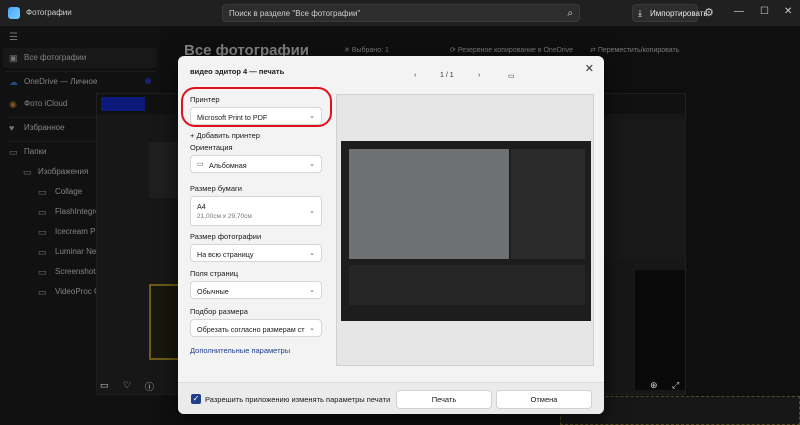 The height and width of the screenshot is (425, 800). What do you see at coordinates (256, 164) in the screenshot?
I see `orientation-select: Альбомная ▭ ⌄` at bounding box center [256, 164].